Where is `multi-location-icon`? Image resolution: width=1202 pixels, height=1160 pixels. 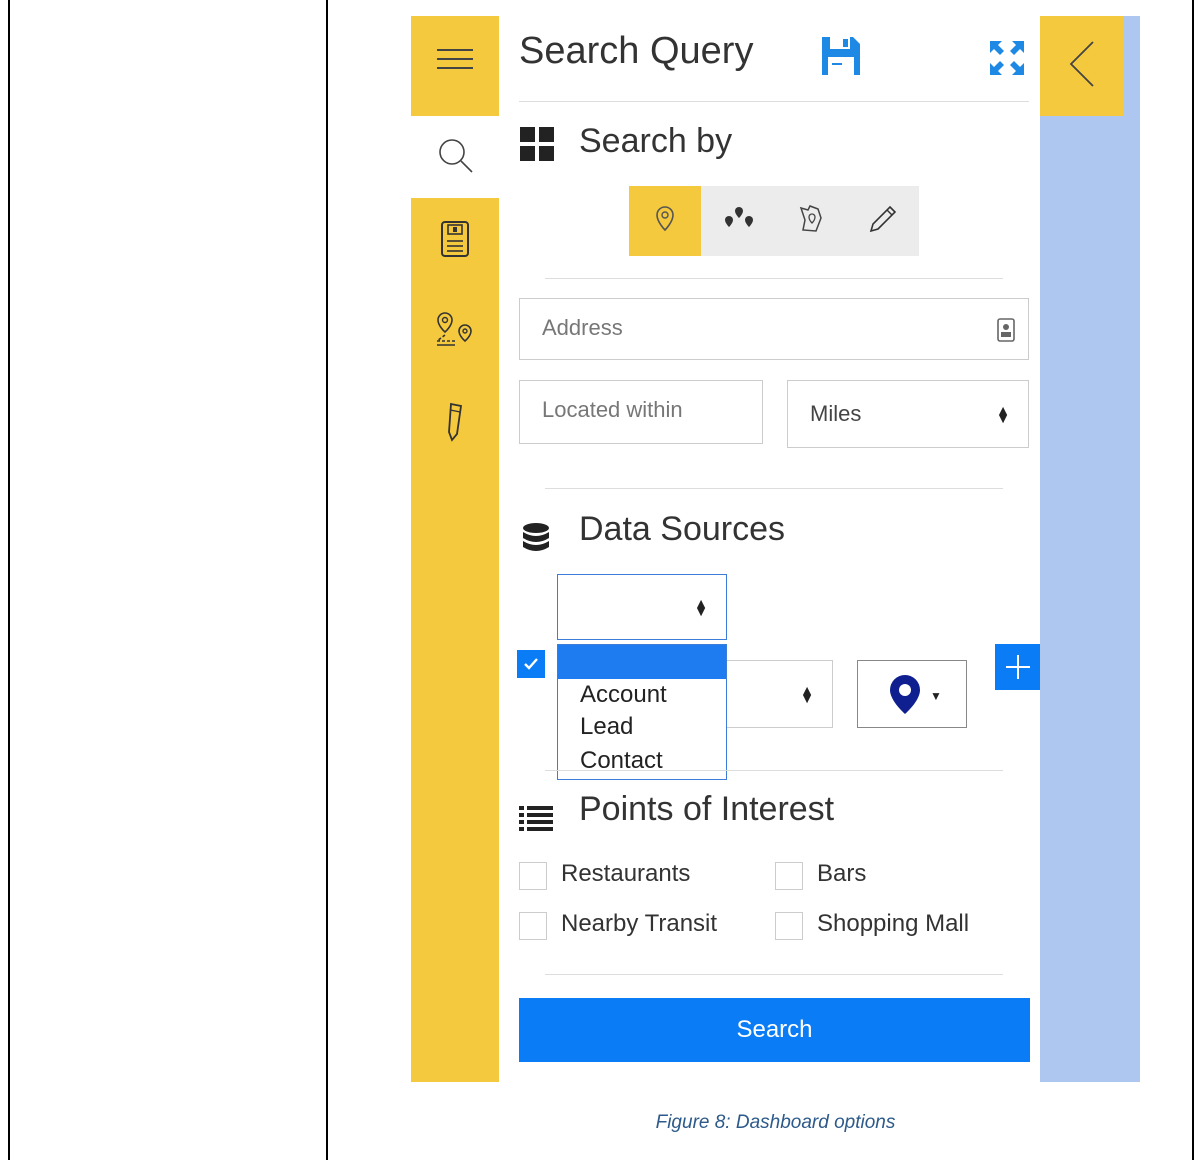
multi-location-icon is located at coordinates (739, 221).